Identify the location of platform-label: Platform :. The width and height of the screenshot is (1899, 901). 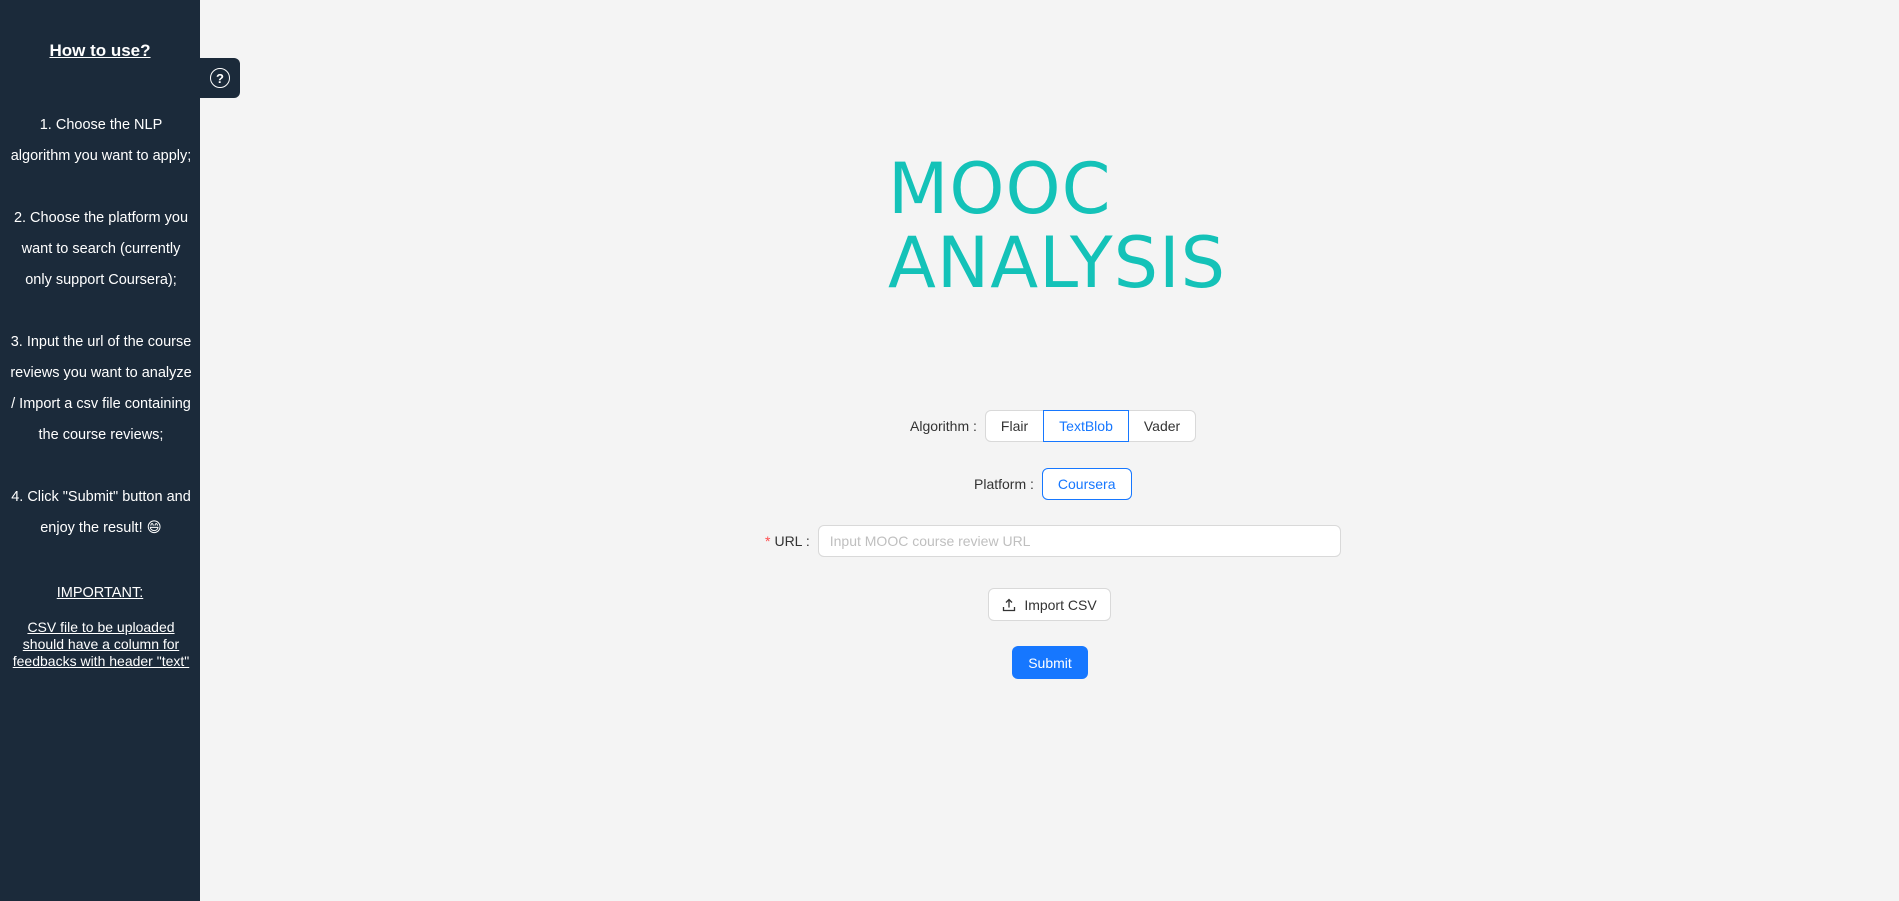
(1004, 484).